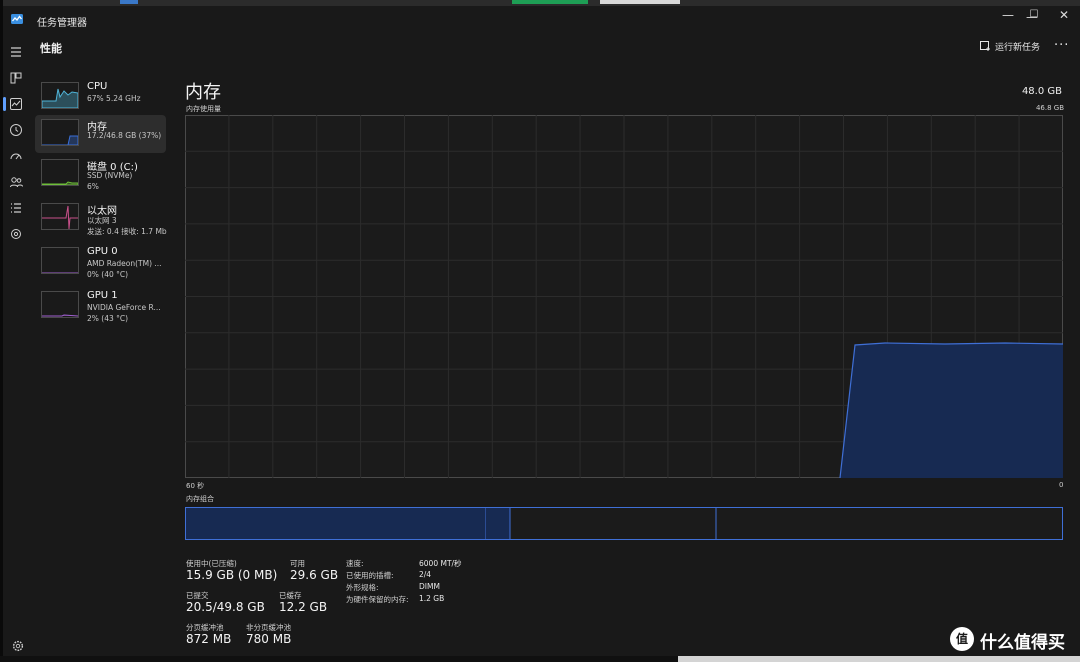 This screenshot has height=662, width=1080. I want to click on sidebar-item-detail: 67% 5.24 GHz, so click(114, 98).